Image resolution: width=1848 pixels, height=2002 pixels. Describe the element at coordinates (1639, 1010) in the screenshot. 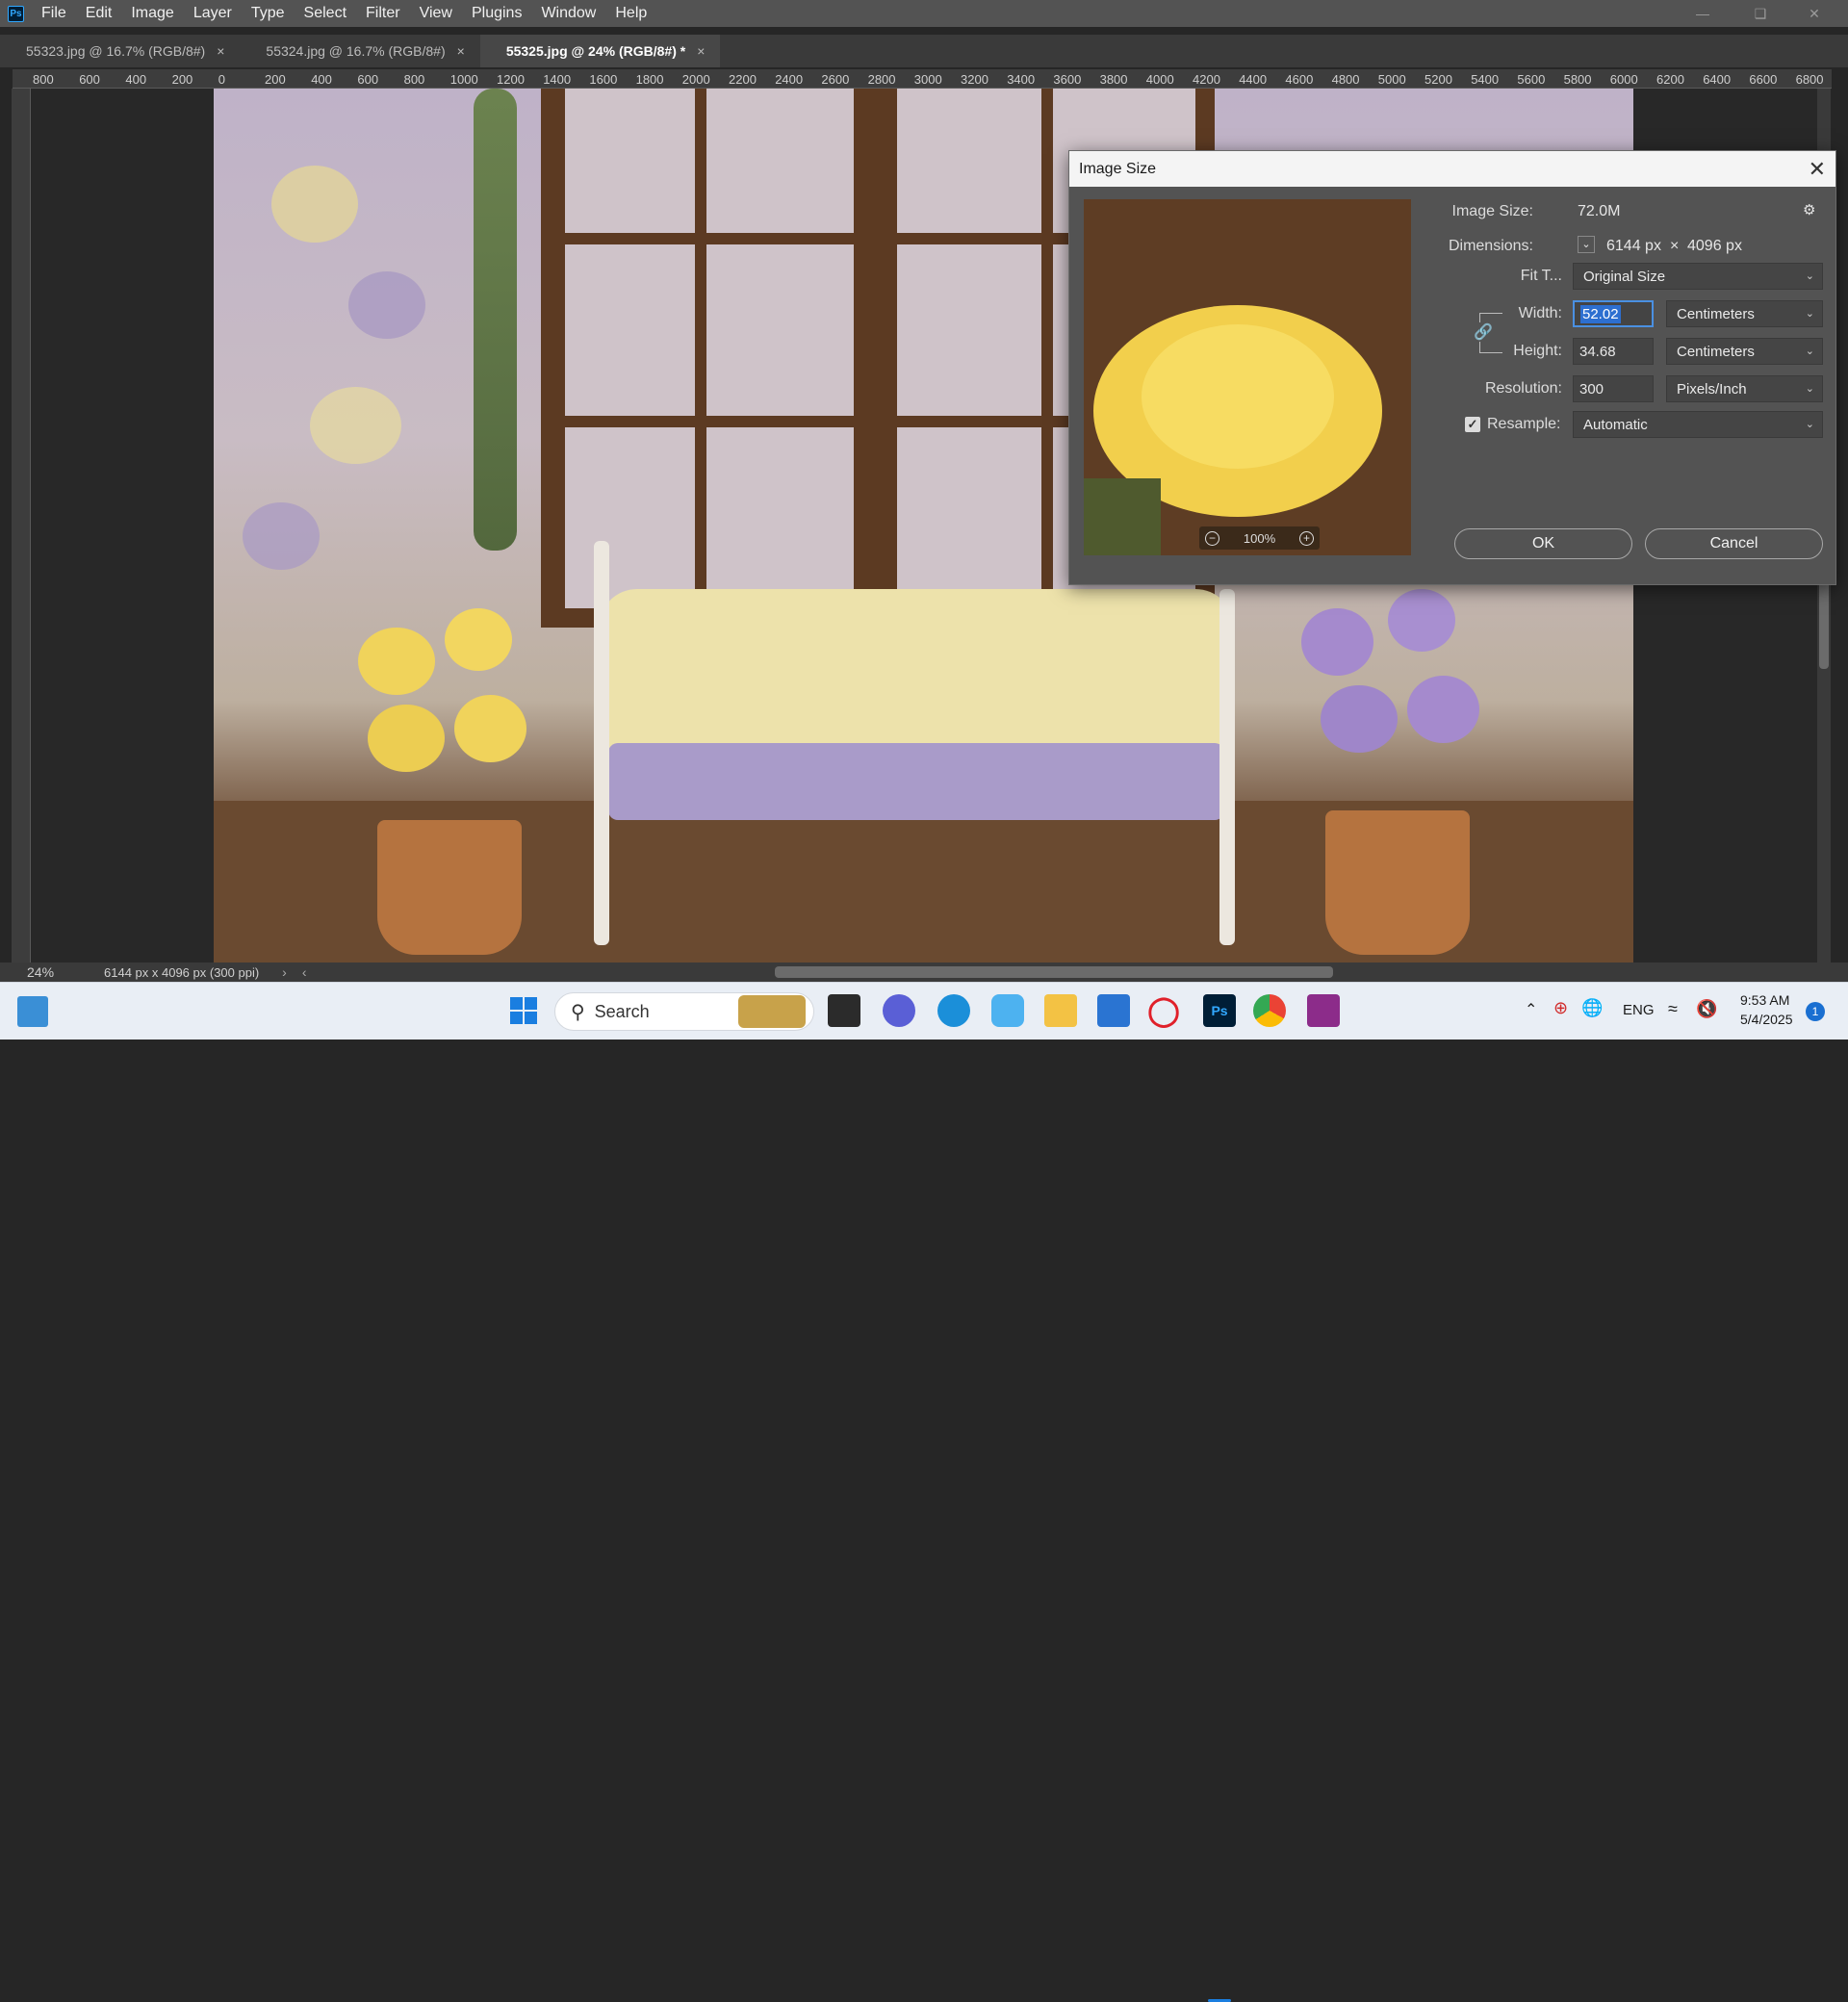

I see `language-indicator: ENG` at that location.